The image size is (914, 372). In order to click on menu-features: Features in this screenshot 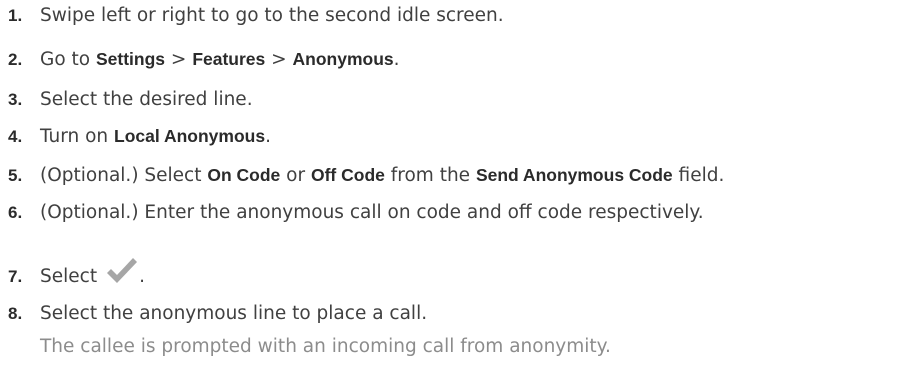, I will do `click(229, 59)`.